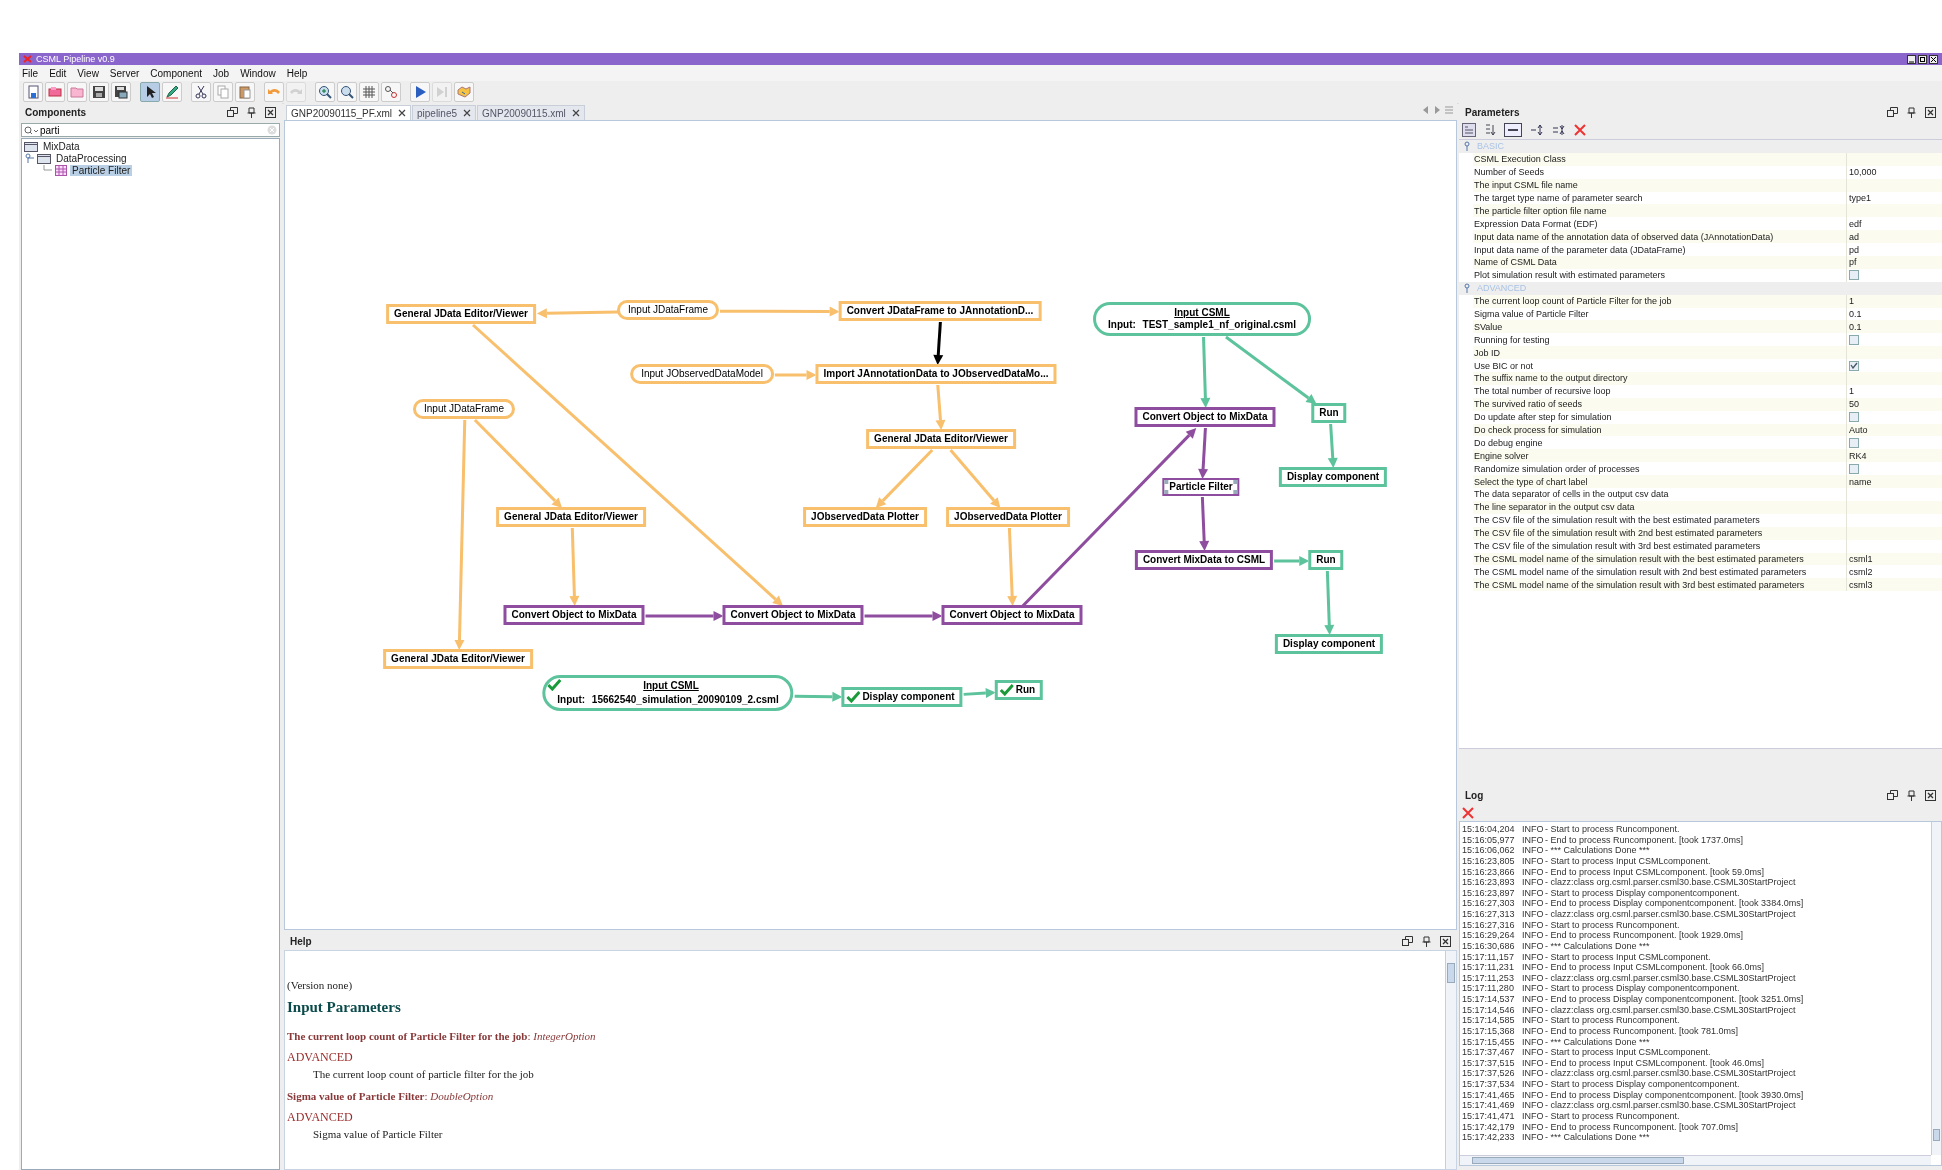 The image size is (1942, 1170). I want to click on editor-tab: pipeline5, so click(444, 112).